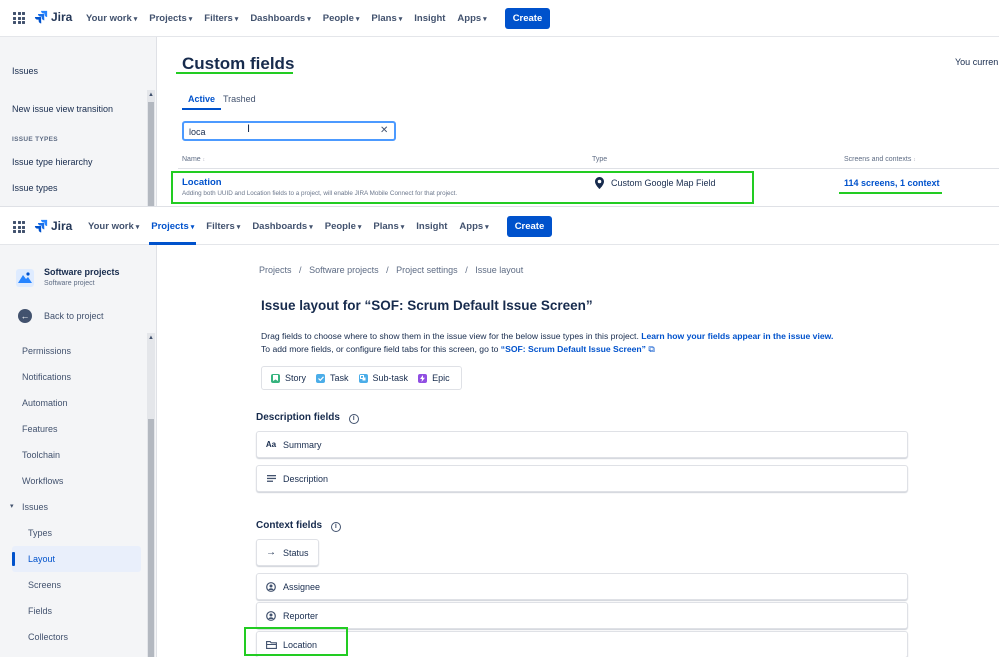 This screenshot has height=657, width=999. I want to click on sidebar-item-permissions: Permissions, so click(46, 351).